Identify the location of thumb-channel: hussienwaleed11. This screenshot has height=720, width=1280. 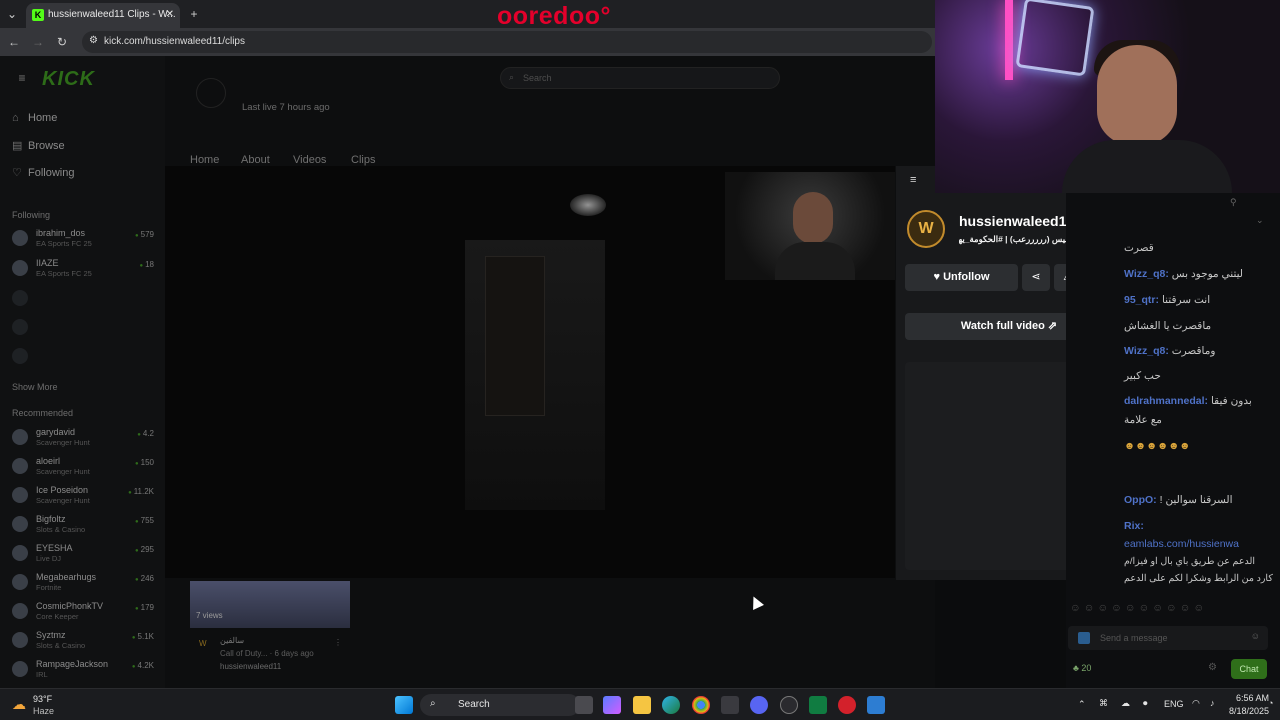
(250, 666).